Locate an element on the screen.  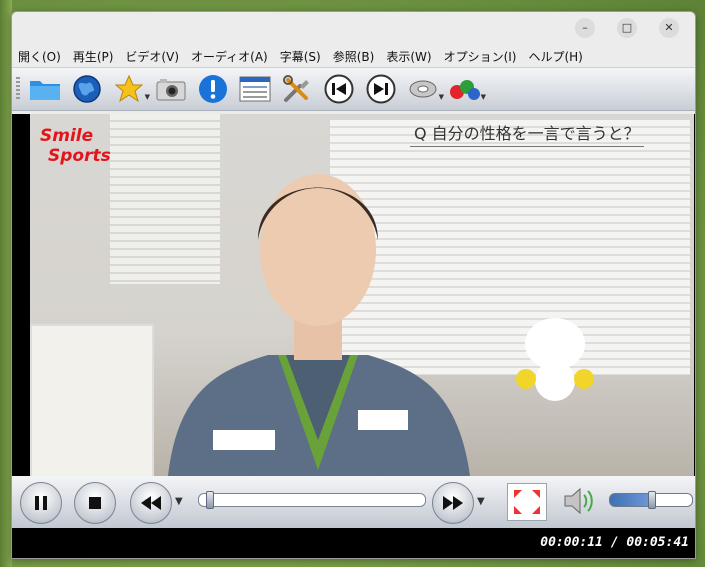
video-caption: Q 自分の性格を一言で言うと？ is located at coordinates (527, 133).